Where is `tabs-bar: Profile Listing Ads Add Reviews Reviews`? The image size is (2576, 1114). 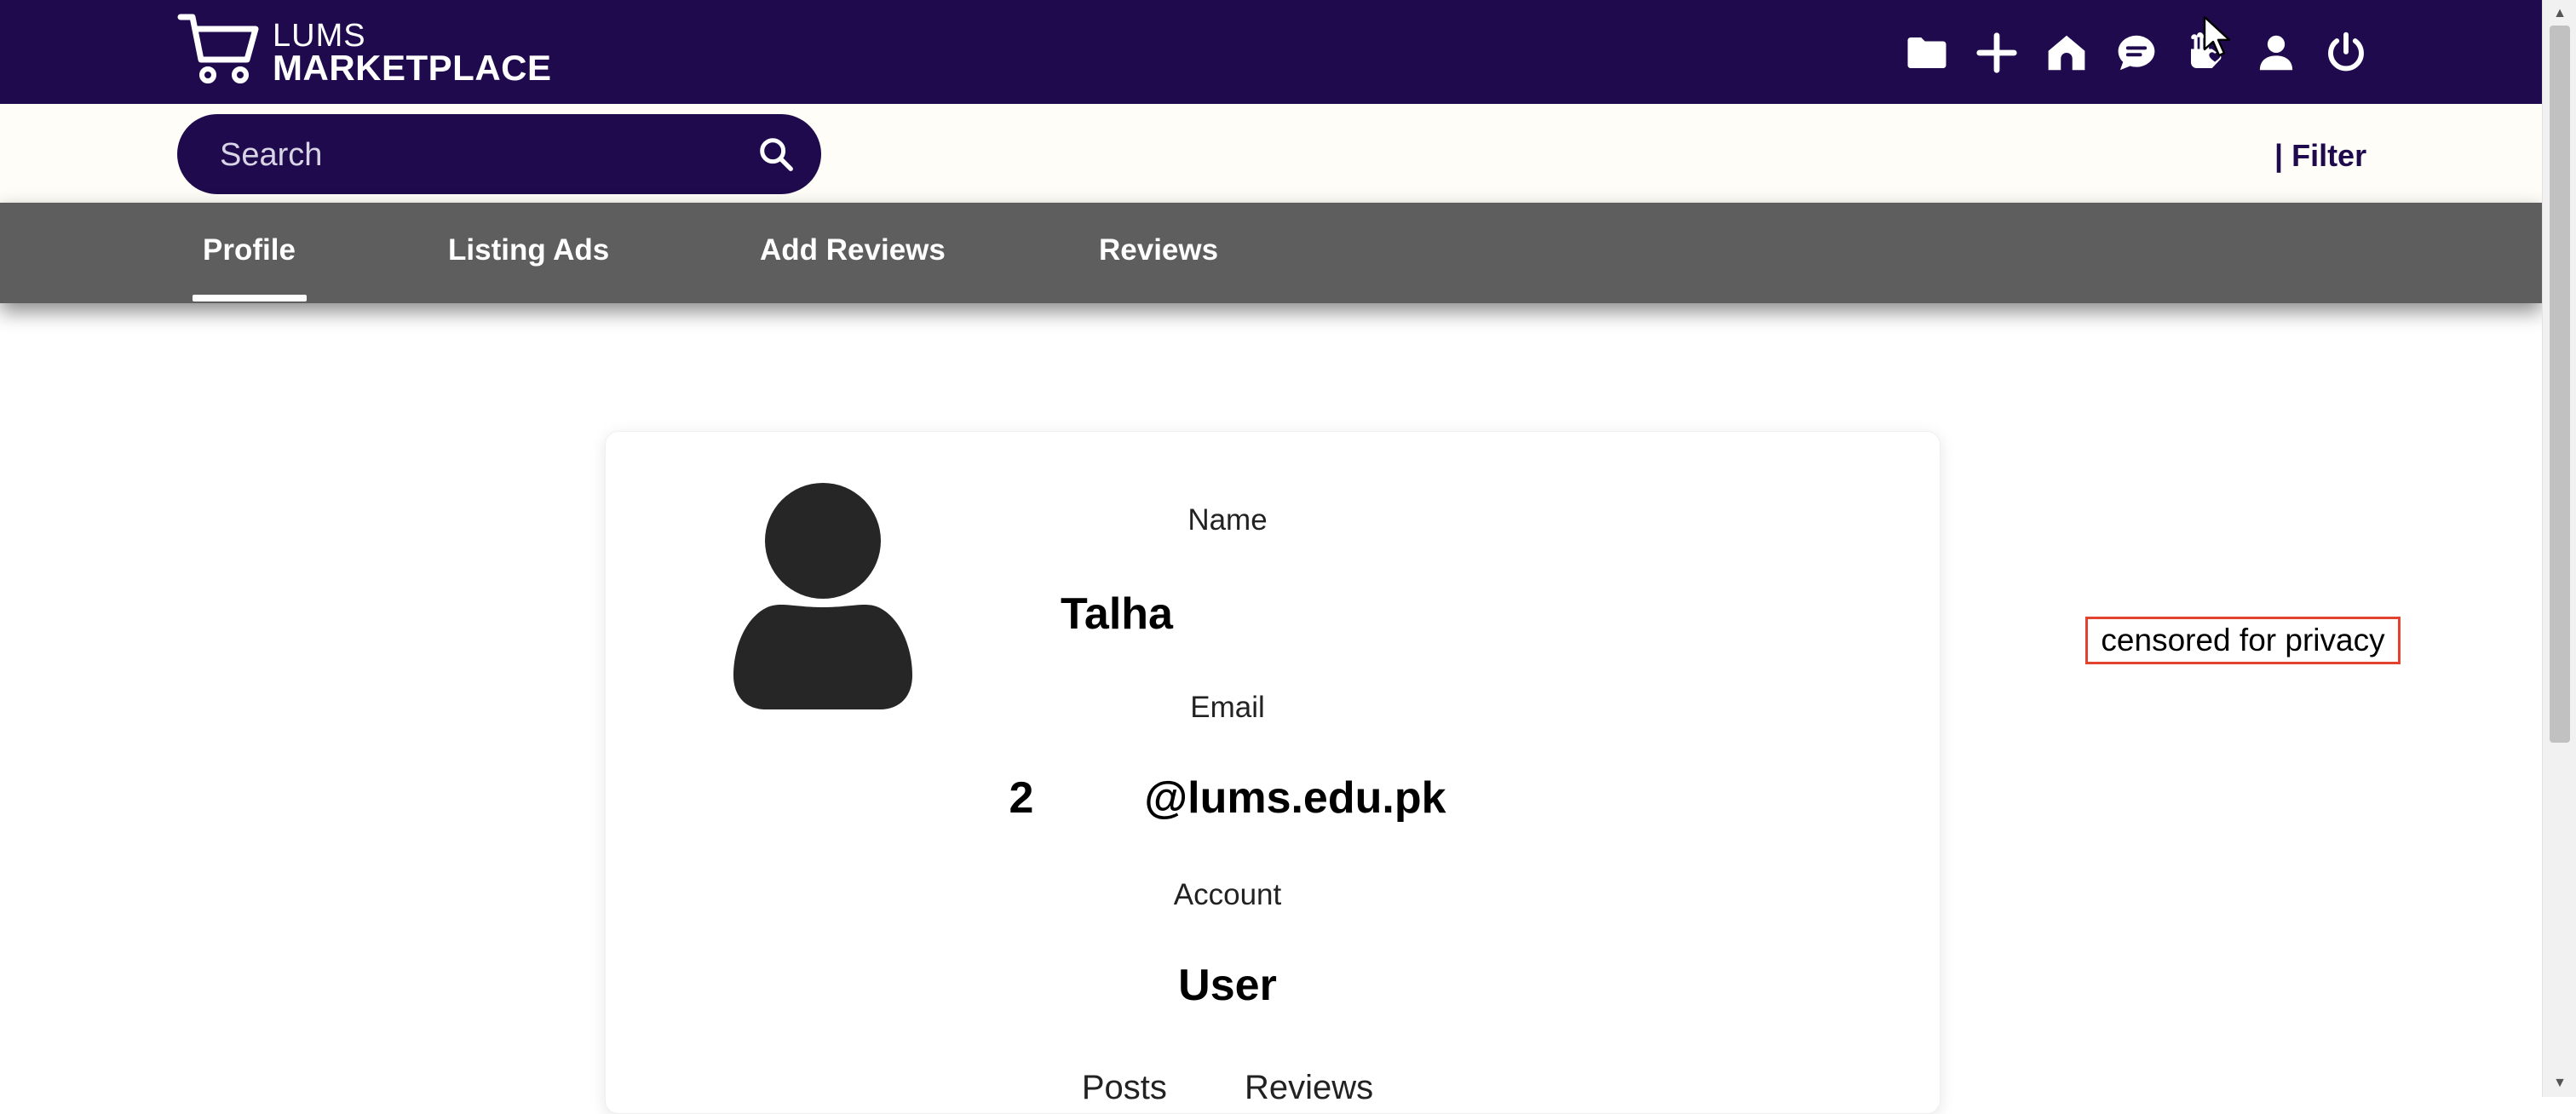 tabs-bar: Profile Listing Ads Add Reviews Reviews is located at coordinates (1271, 253).